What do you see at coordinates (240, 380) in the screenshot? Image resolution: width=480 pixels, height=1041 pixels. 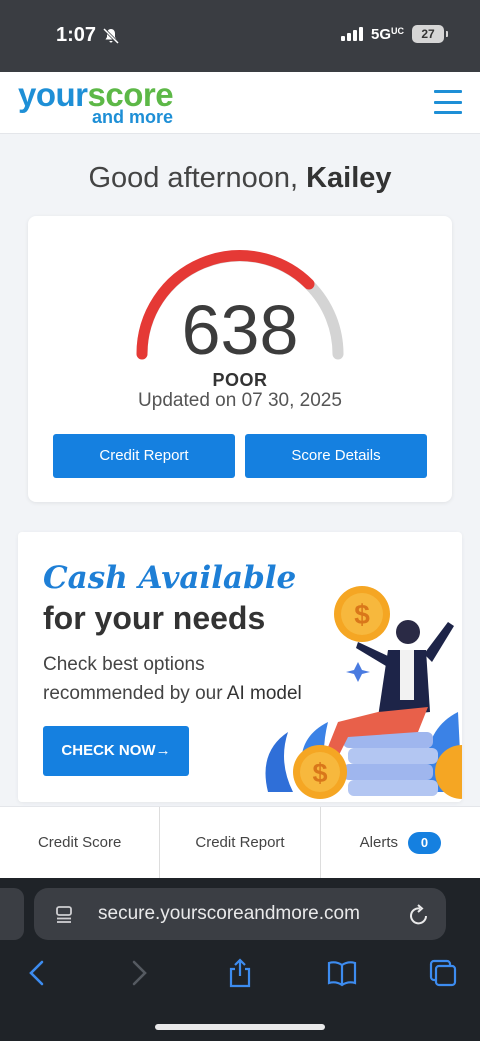 I see `score-rating: POOR` at bounding box center [240, 380].